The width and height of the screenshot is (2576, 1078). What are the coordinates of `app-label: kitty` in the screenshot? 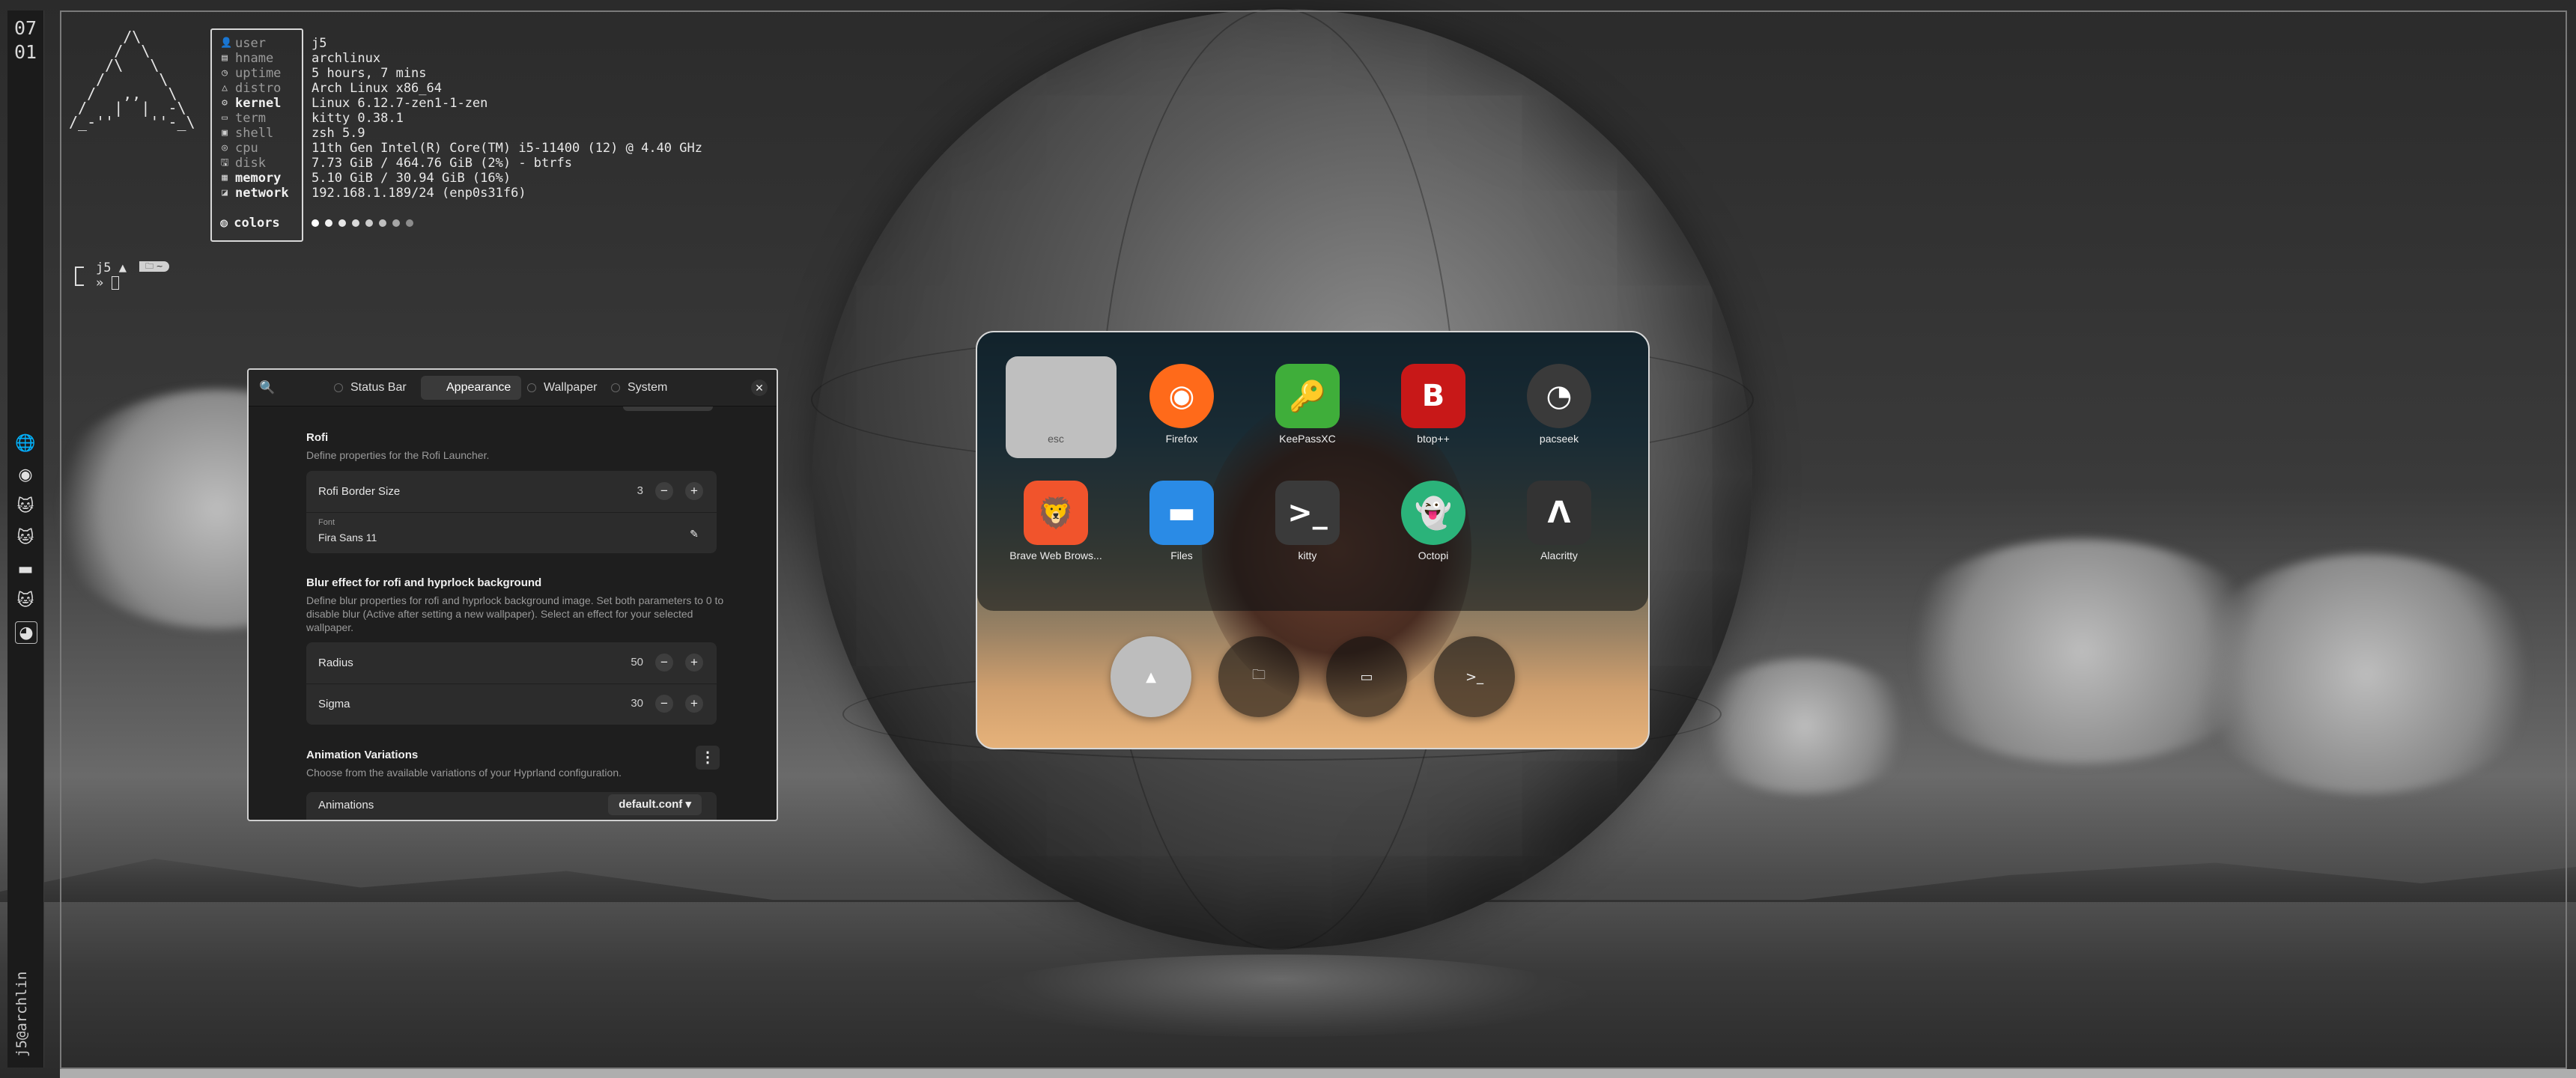 It's located at (1307, 555).